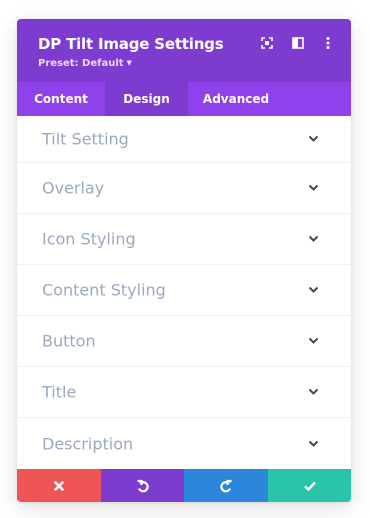 This screenshot has width=370, height=518. I want to click on section-content-styling: Content Styling, so click(184, 290).